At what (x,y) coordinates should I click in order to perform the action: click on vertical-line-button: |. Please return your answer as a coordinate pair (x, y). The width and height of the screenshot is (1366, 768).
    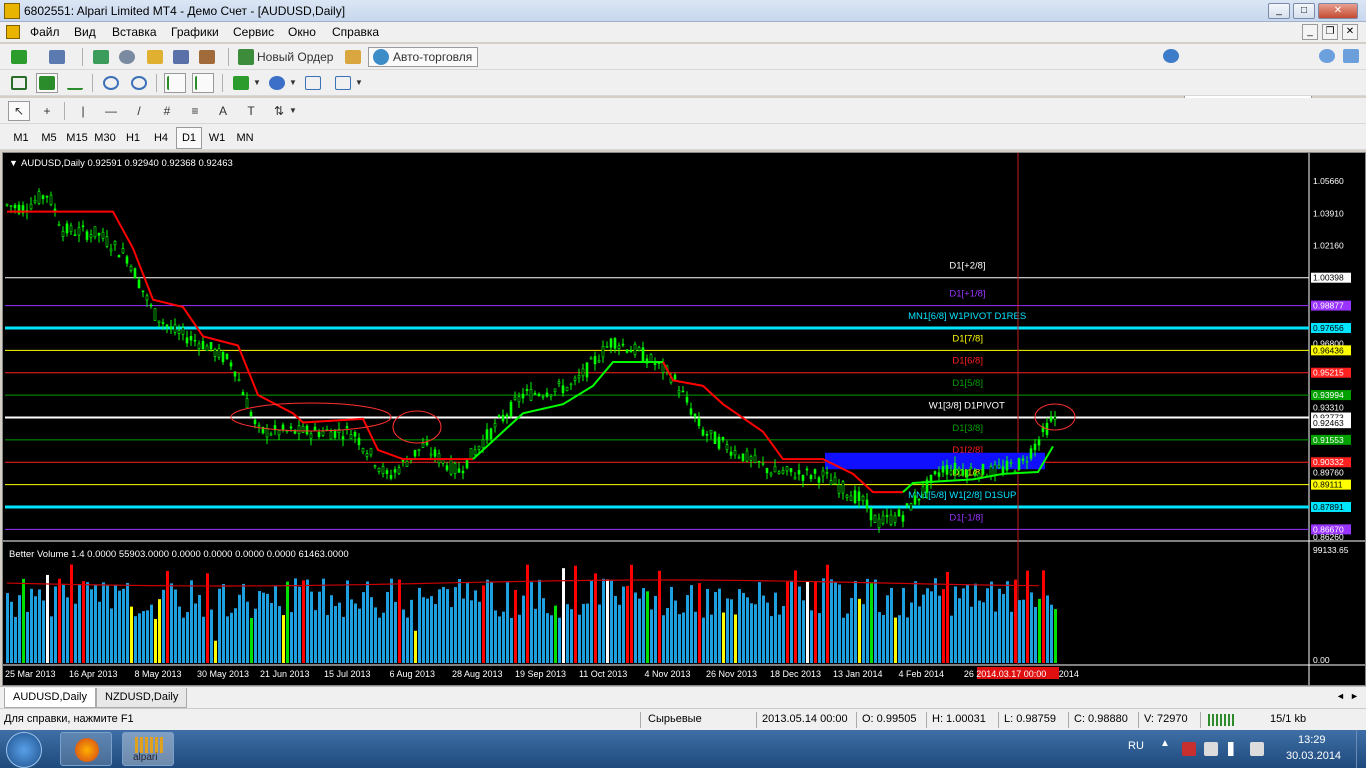
    Looking at the image, I should click on (83, 111).